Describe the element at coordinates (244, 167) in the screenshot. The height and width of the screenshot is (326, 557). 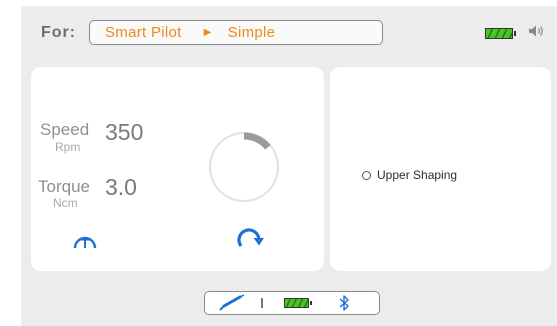
I see `torque-gauge` at that location.